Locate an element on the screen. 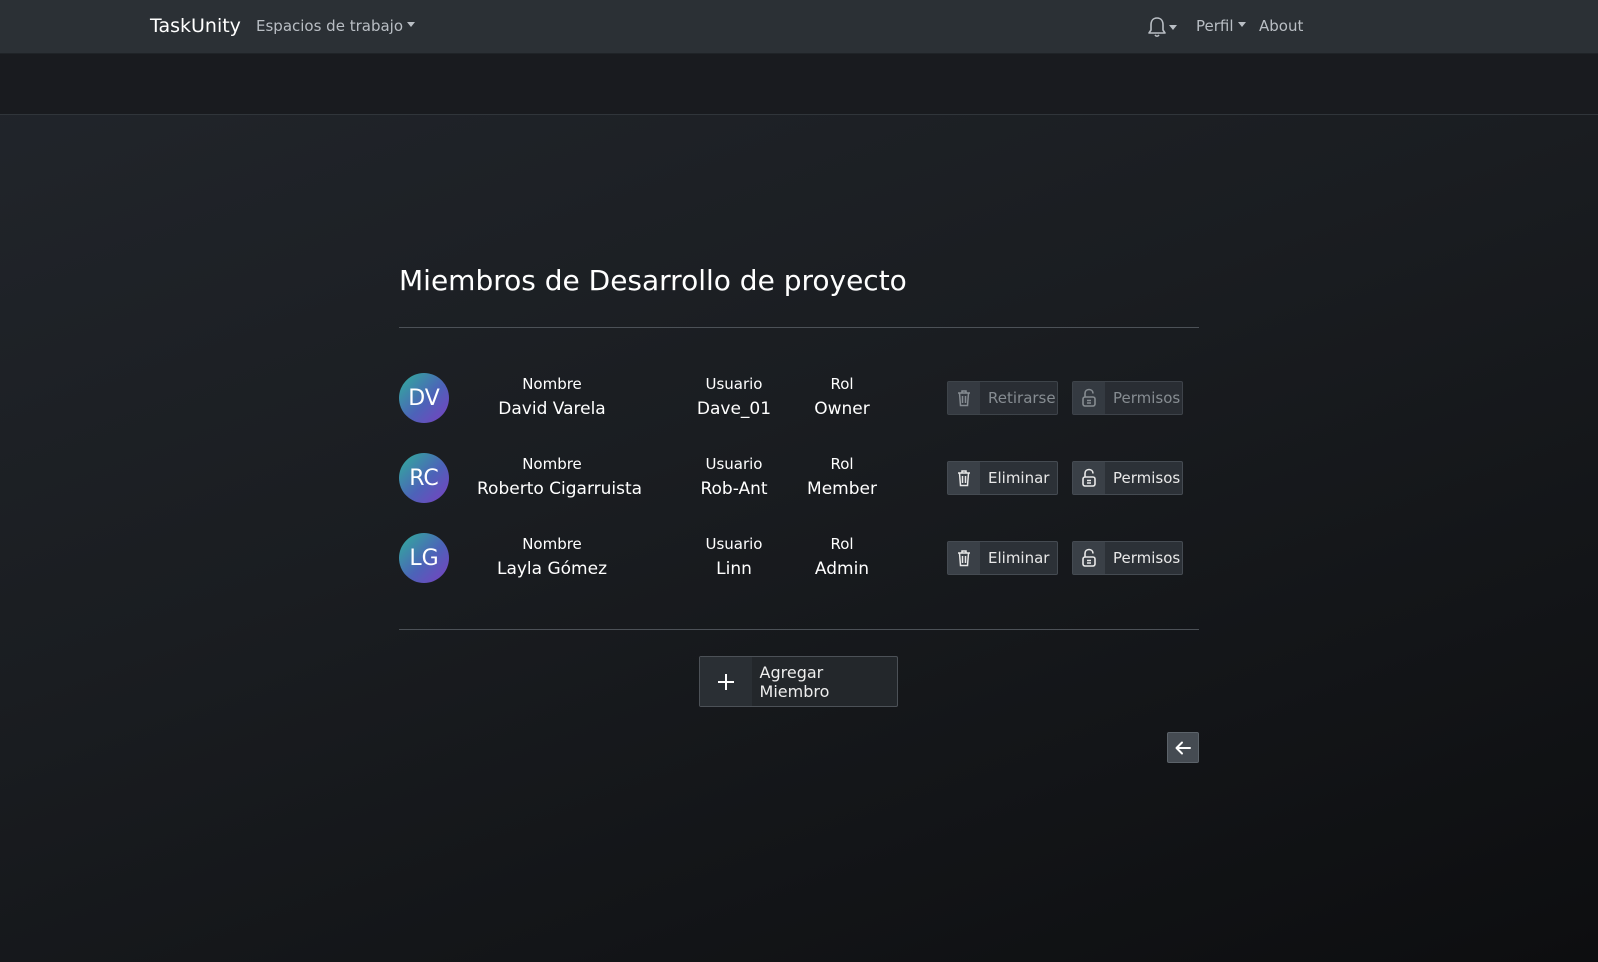 This screenshot has height=962, width=1598. member-username: Linn is located at coordinates (734, 569).